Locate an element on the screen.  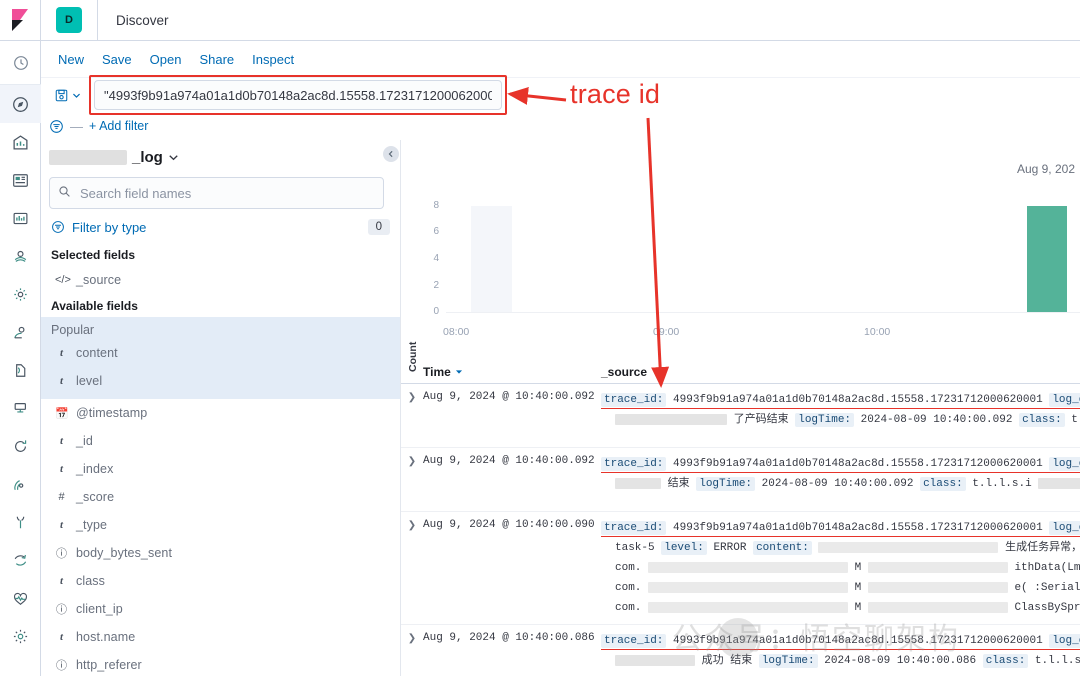
add-filter-button: + Add filter is located at coordinates (118, 126).